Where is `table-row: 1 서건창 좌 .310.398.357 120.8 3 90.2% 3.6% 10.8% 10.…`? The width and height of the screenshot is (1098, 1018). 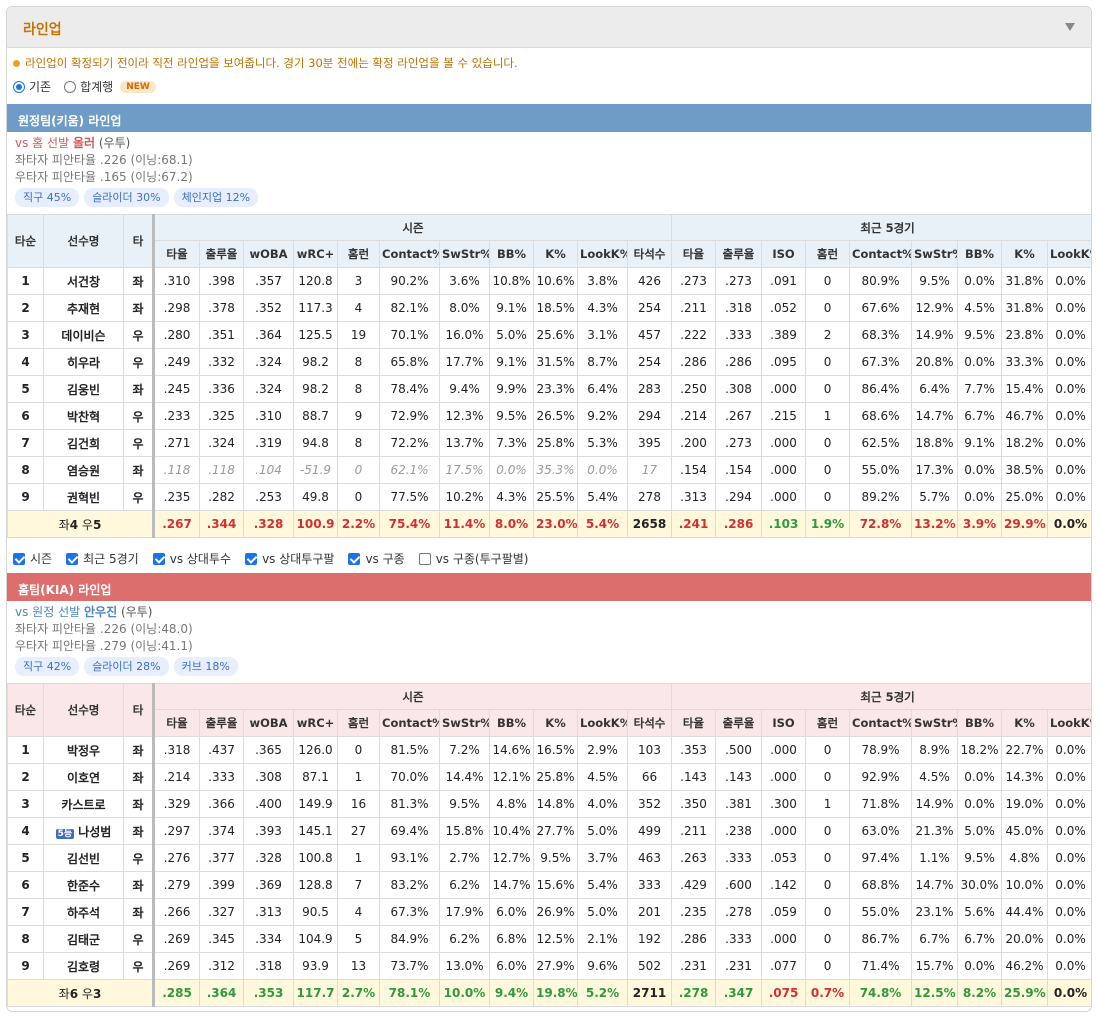
table-row: 1 서건창 좌 .310.398.357 120.8 3 90.2% 3.6% 10.8% 10.… is located at coordinates (549, 281).